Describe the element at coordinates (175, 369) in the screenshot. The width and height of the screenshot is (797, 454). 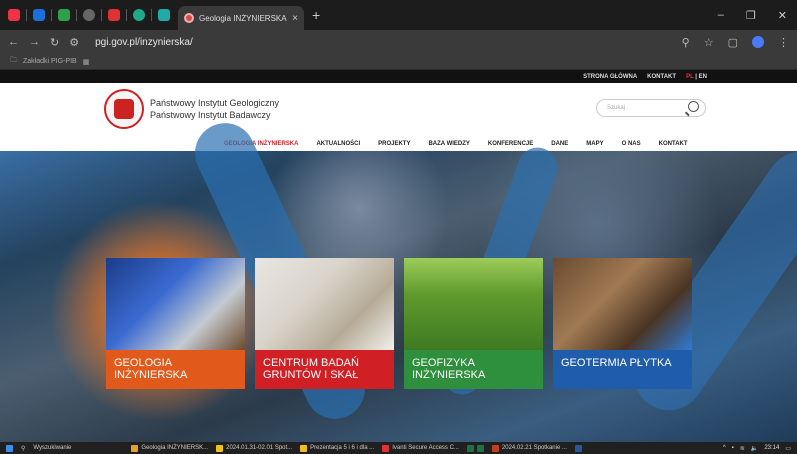
I see `card-label: GEOLOGIA INŻYNIERSKA` at that location.